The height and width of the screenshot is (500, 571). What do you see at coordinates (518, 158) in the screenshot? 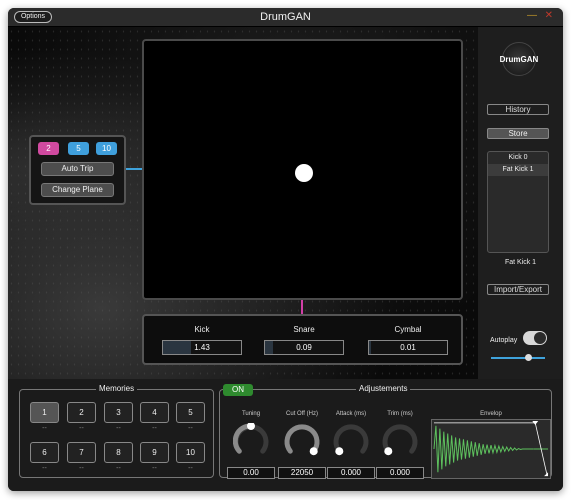
I see `list-item: Kick 0` at bounding box center [518, 158].